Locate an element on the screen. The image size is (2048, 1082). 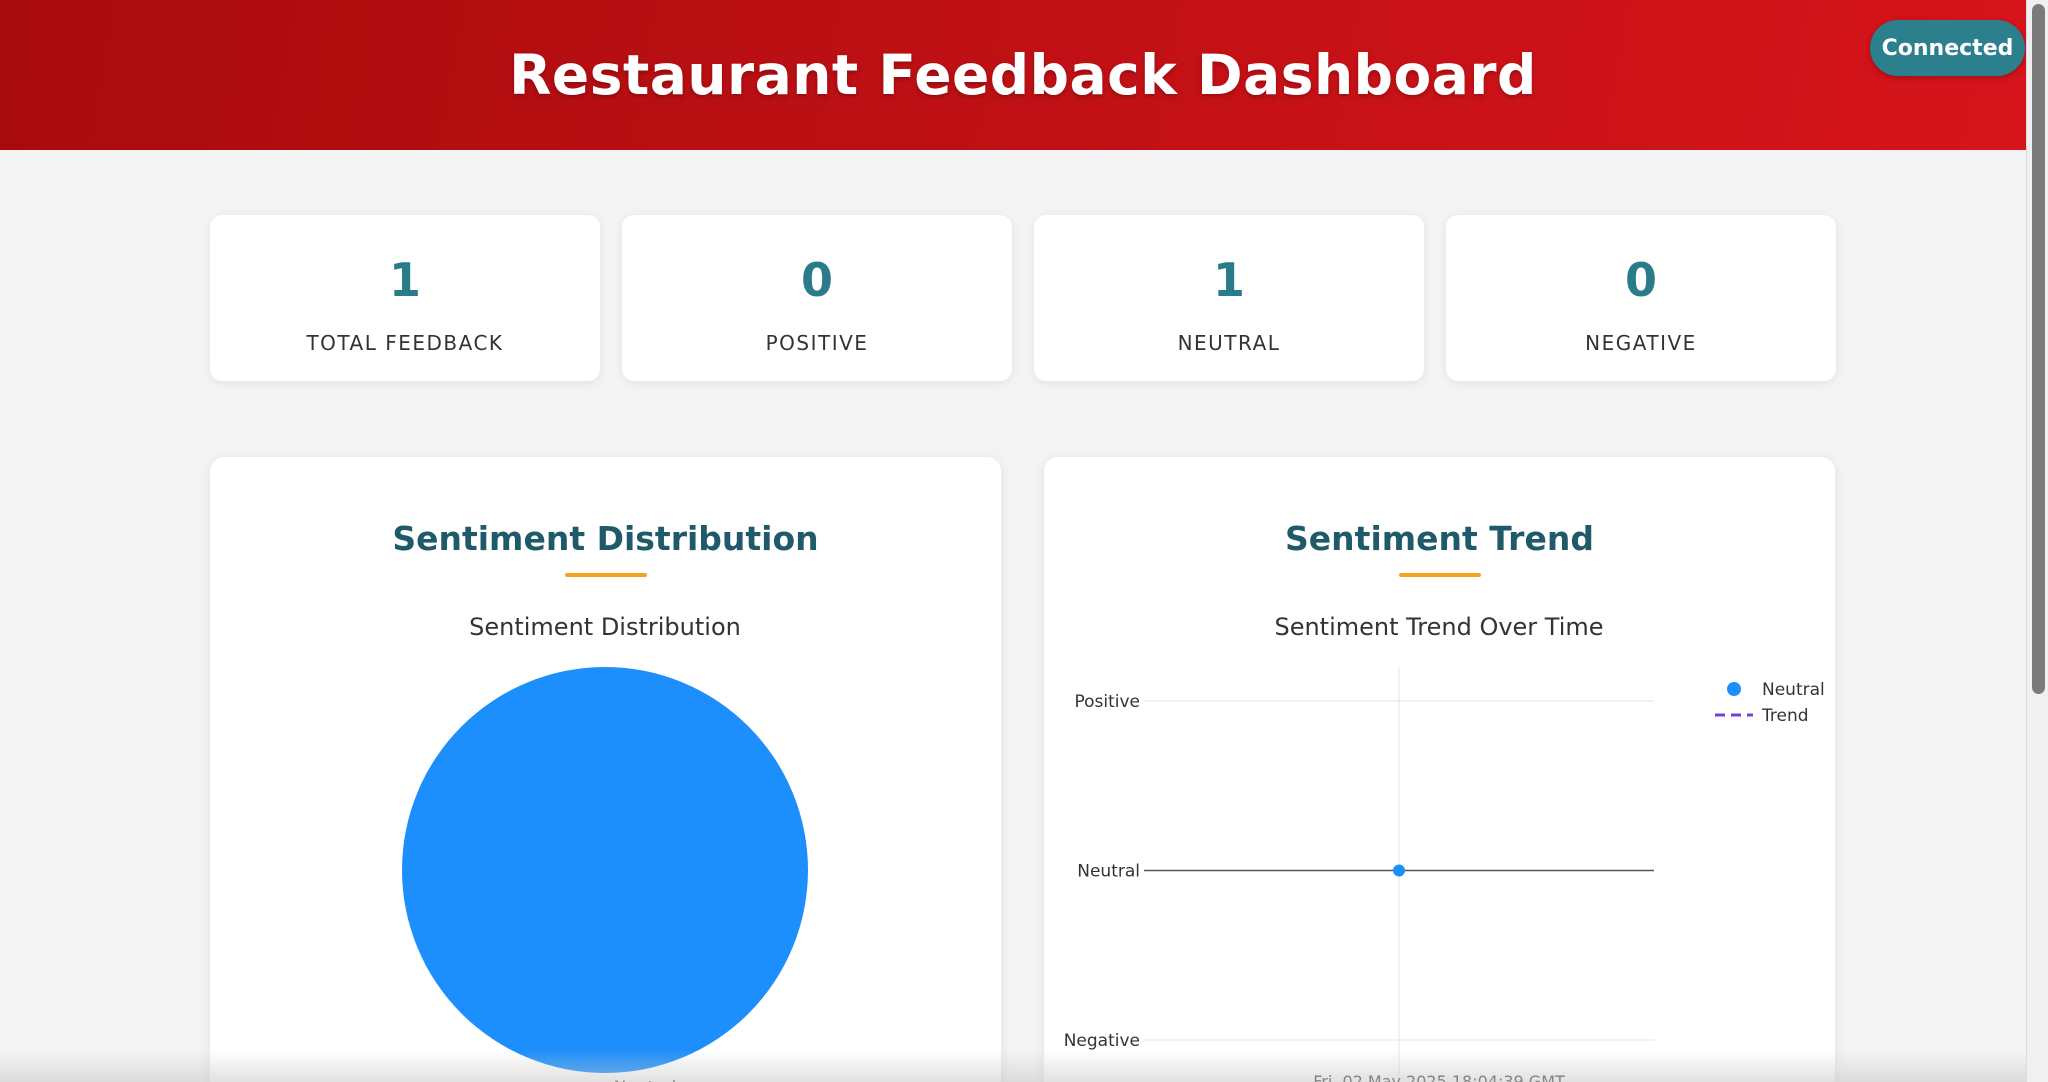
stat-card-total: 1 TOTAL FEEDBACK is located at coordinates (405, 298).